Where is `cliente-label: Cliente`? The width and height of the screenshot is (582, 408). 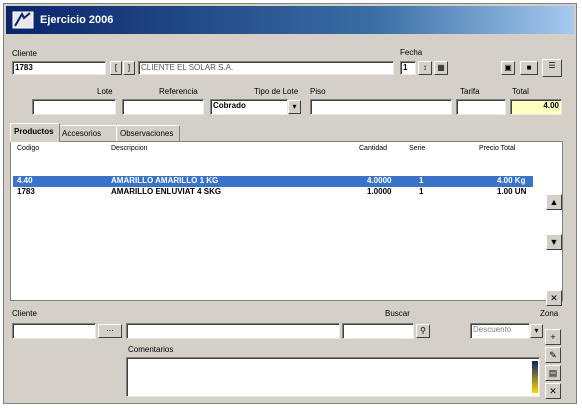
cliente-label: Cliente is located at coordinates (24, 53).